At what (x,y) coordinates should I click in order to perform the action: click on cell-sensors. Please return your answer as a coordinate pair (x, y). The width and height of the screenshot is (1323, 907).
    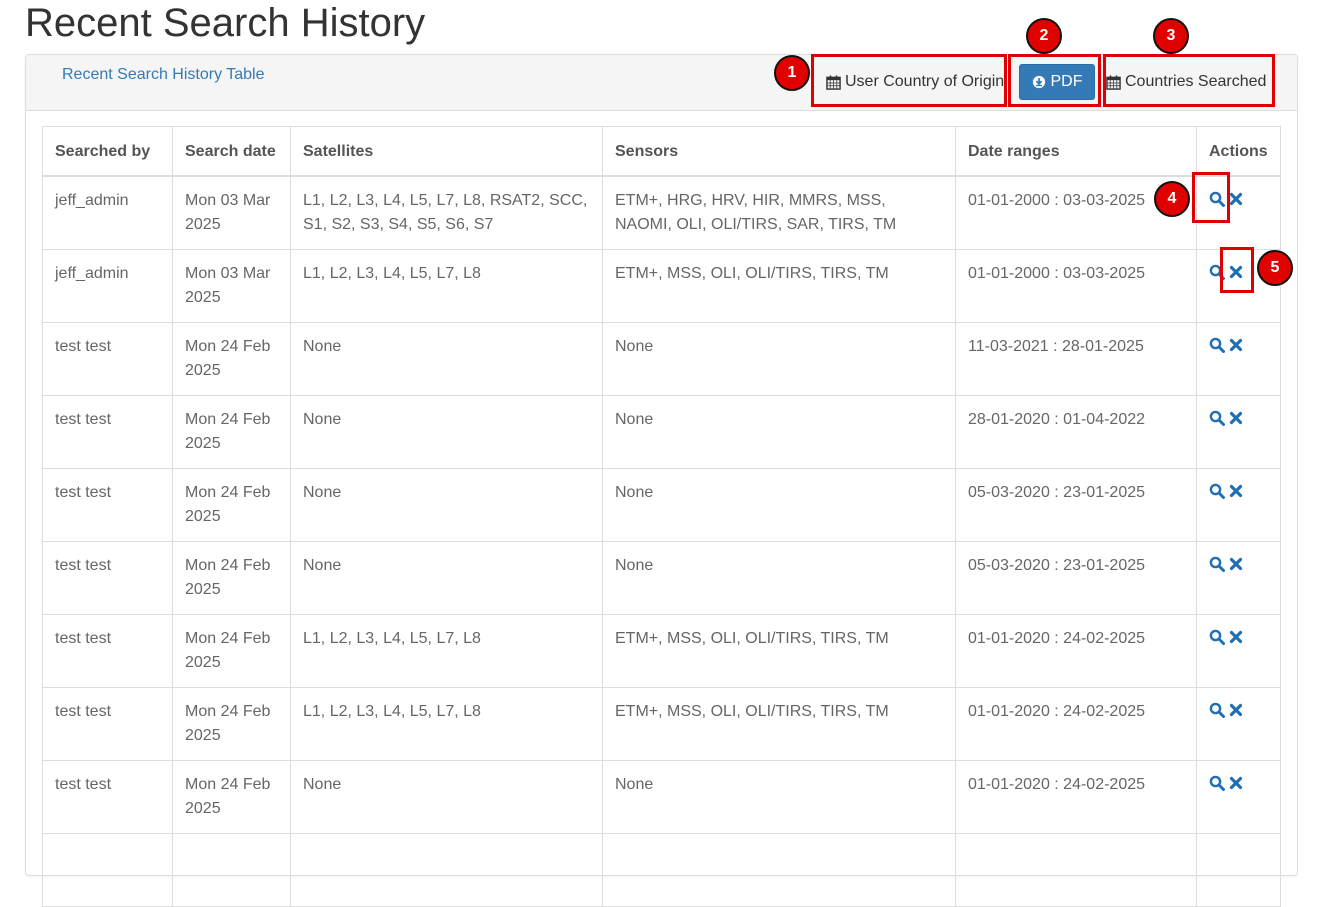
    Looking at the image, I should click on (779, 869).